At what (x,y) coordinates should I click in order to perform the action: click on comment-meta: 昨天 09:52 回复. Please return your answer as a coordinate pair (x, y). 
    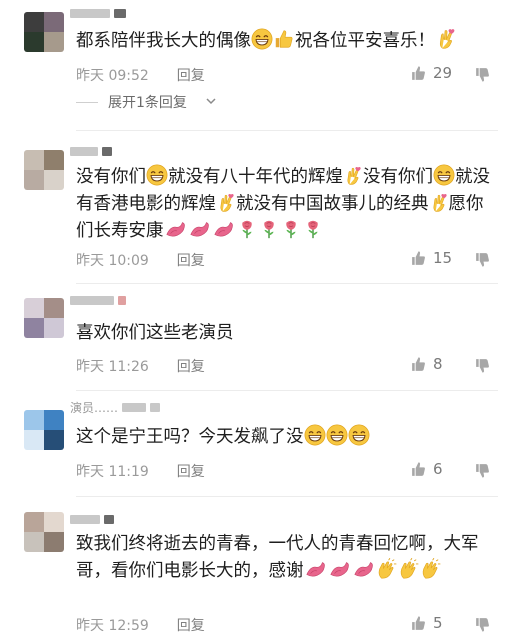
    Looking at the image, I should click on (140, 75).